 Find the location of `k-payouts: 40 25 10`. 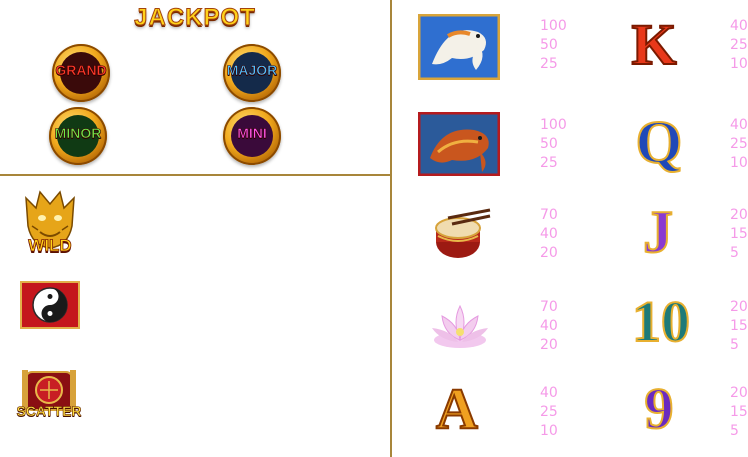

k-payouts: 40 25 10 is located at coordinates (739, 45).